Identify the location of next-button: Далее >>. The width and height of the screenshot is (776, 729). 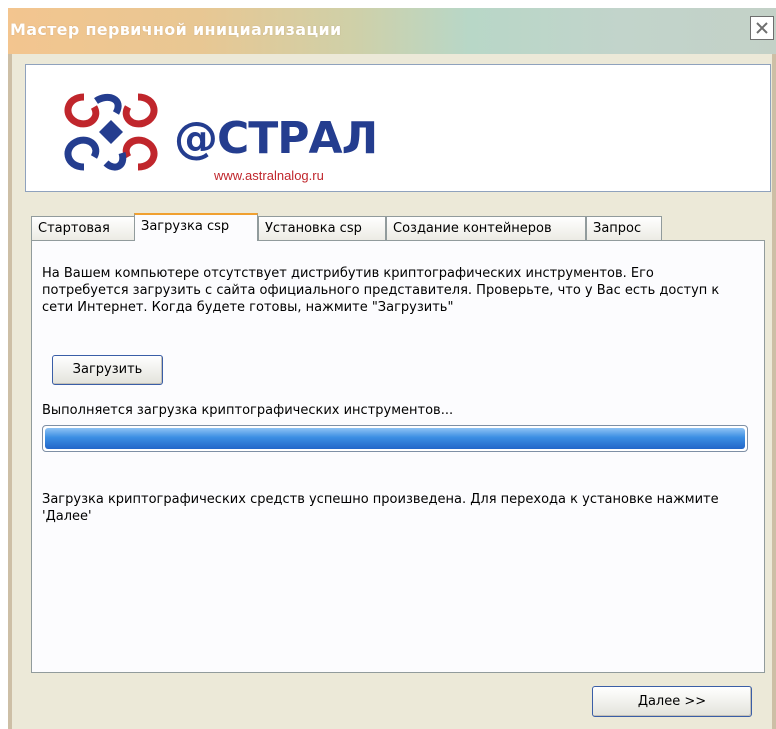
(672, 701).